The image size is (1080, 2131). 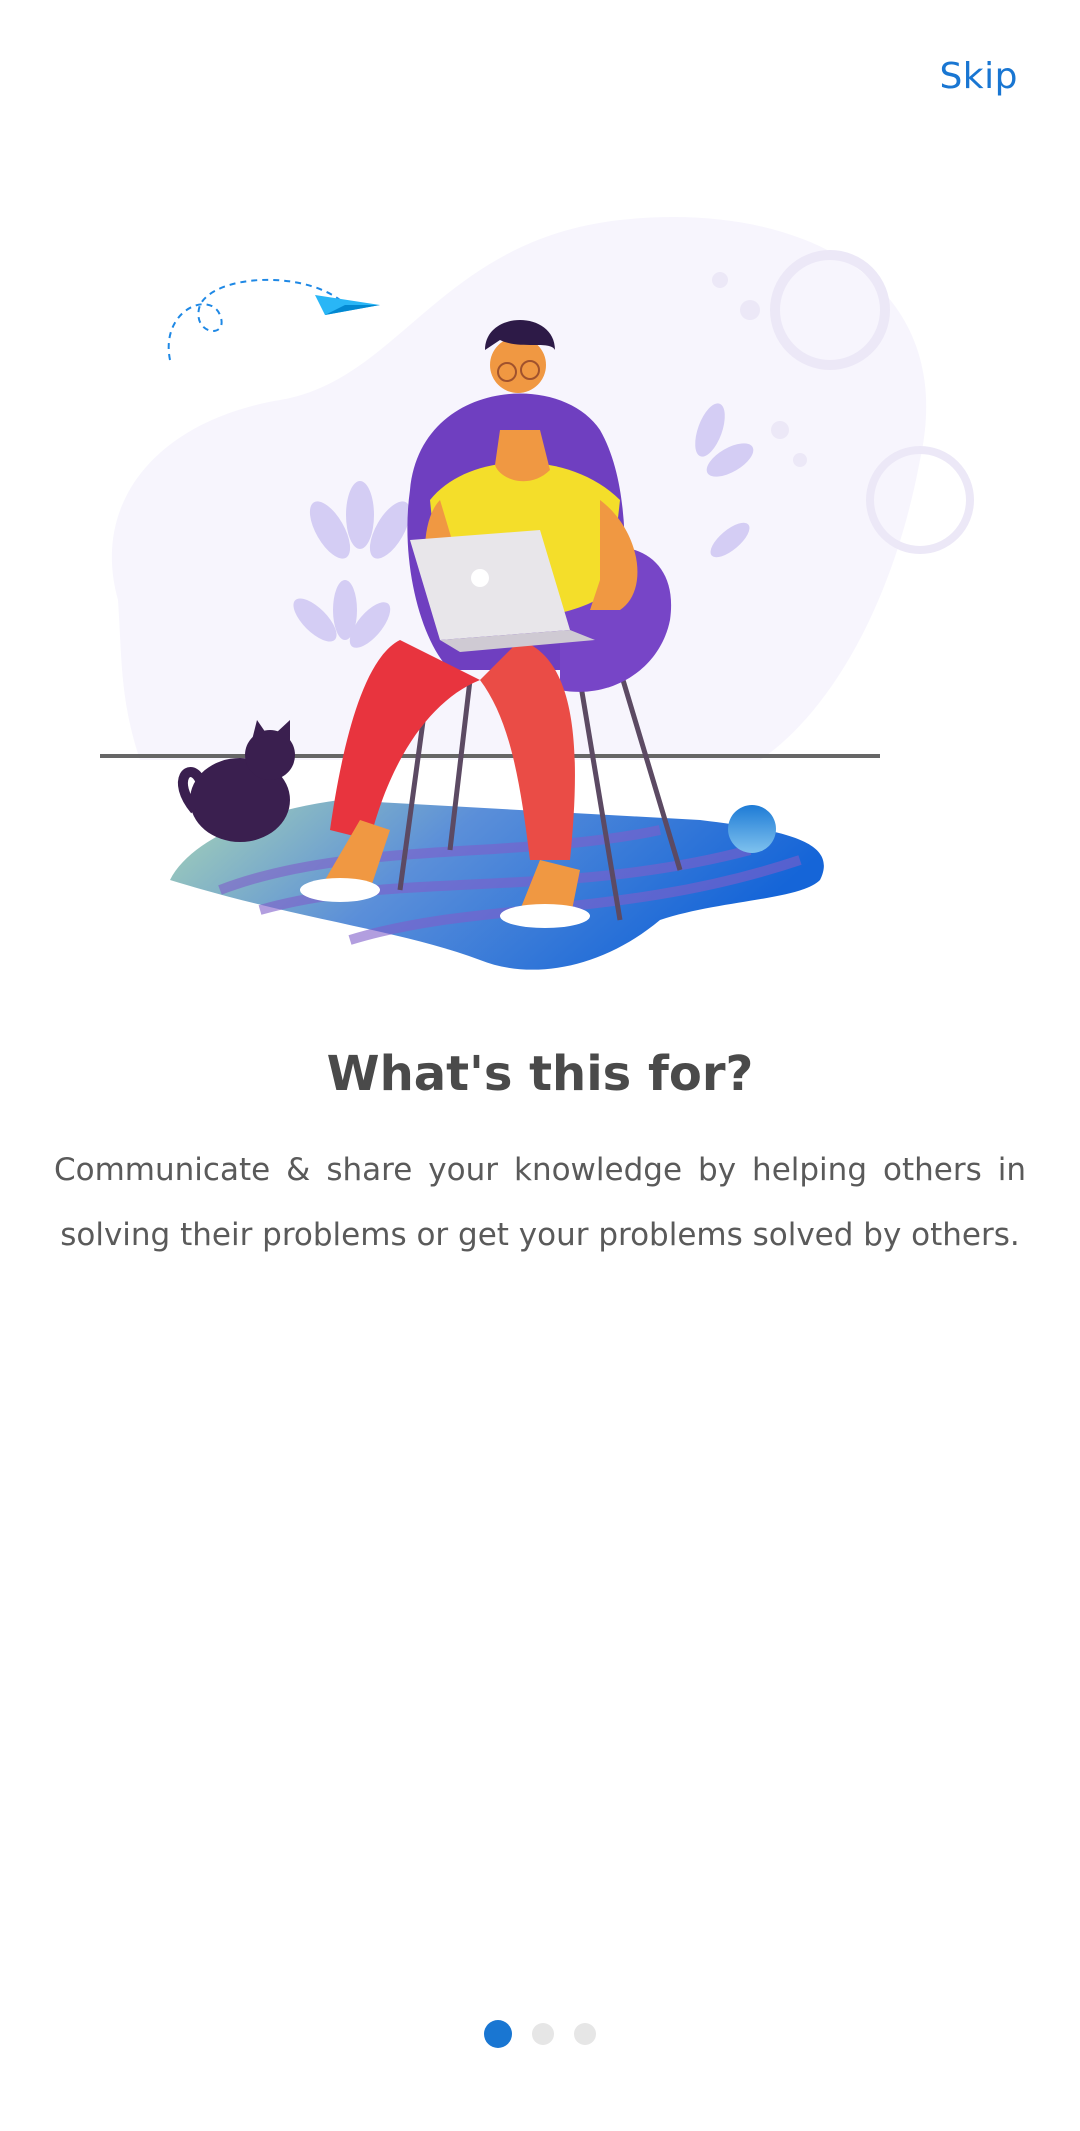 I want to click on page-indicator, so click(x=540, y=2034).